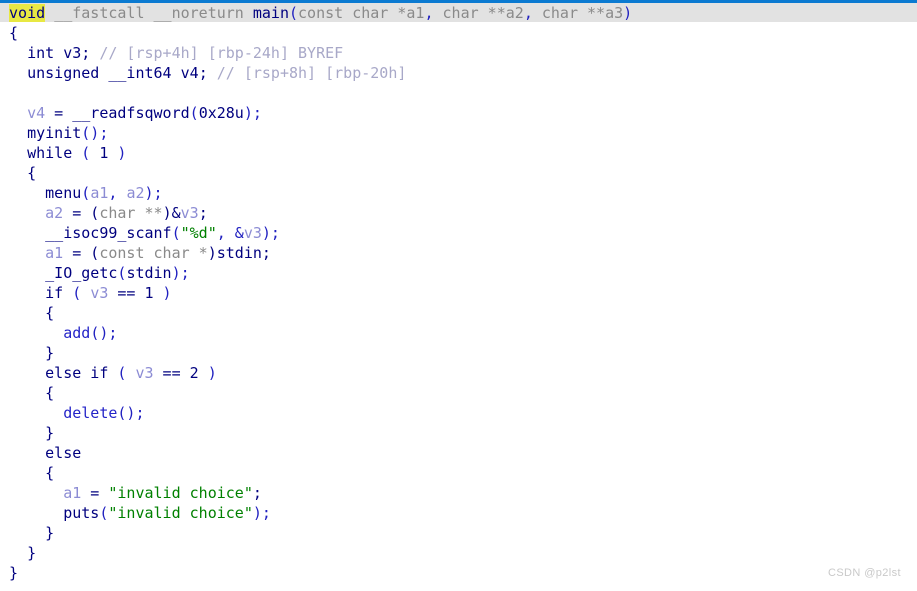 The width and height of the screenshot is (917, 591). What do you see at coordinates (81, 213) in the screenshot?
I see `code-token: = (` at bounding box center [81, 213].